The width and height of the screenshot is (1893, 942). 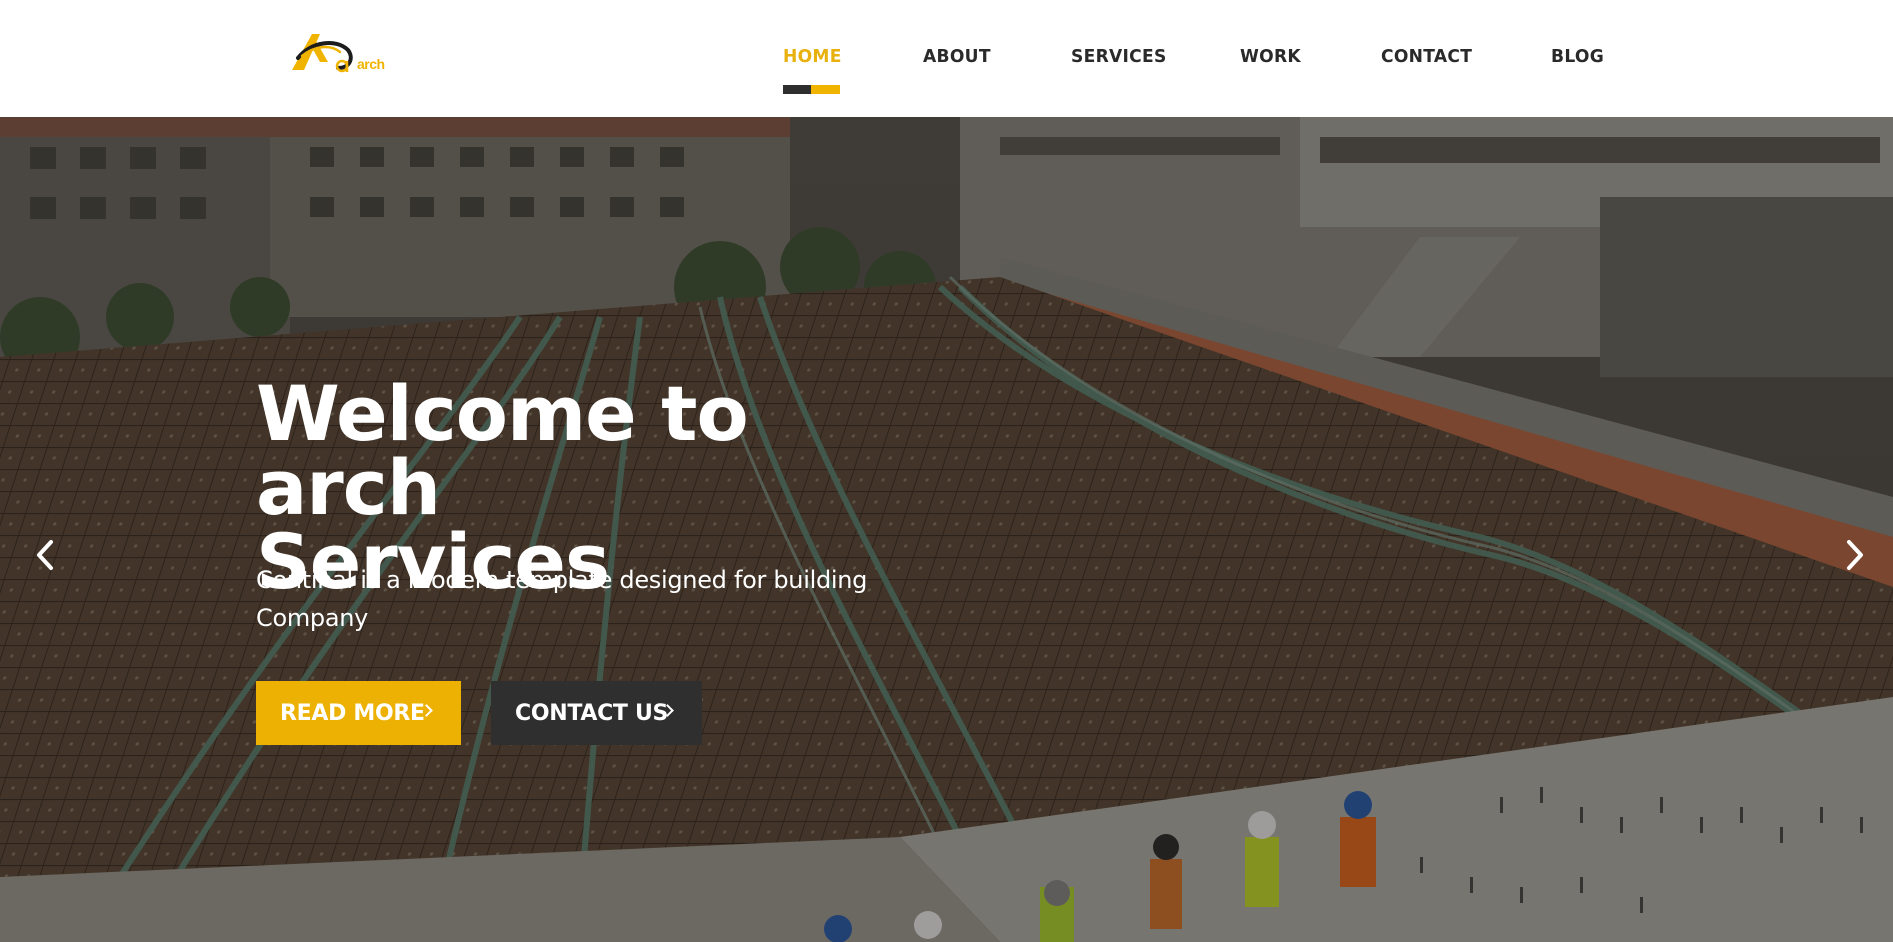 What do you see at coordinates (502, 450) in the screenshot?
I see `hero-title-line-1: Welcome to arch` at bounding box center [502, 450].